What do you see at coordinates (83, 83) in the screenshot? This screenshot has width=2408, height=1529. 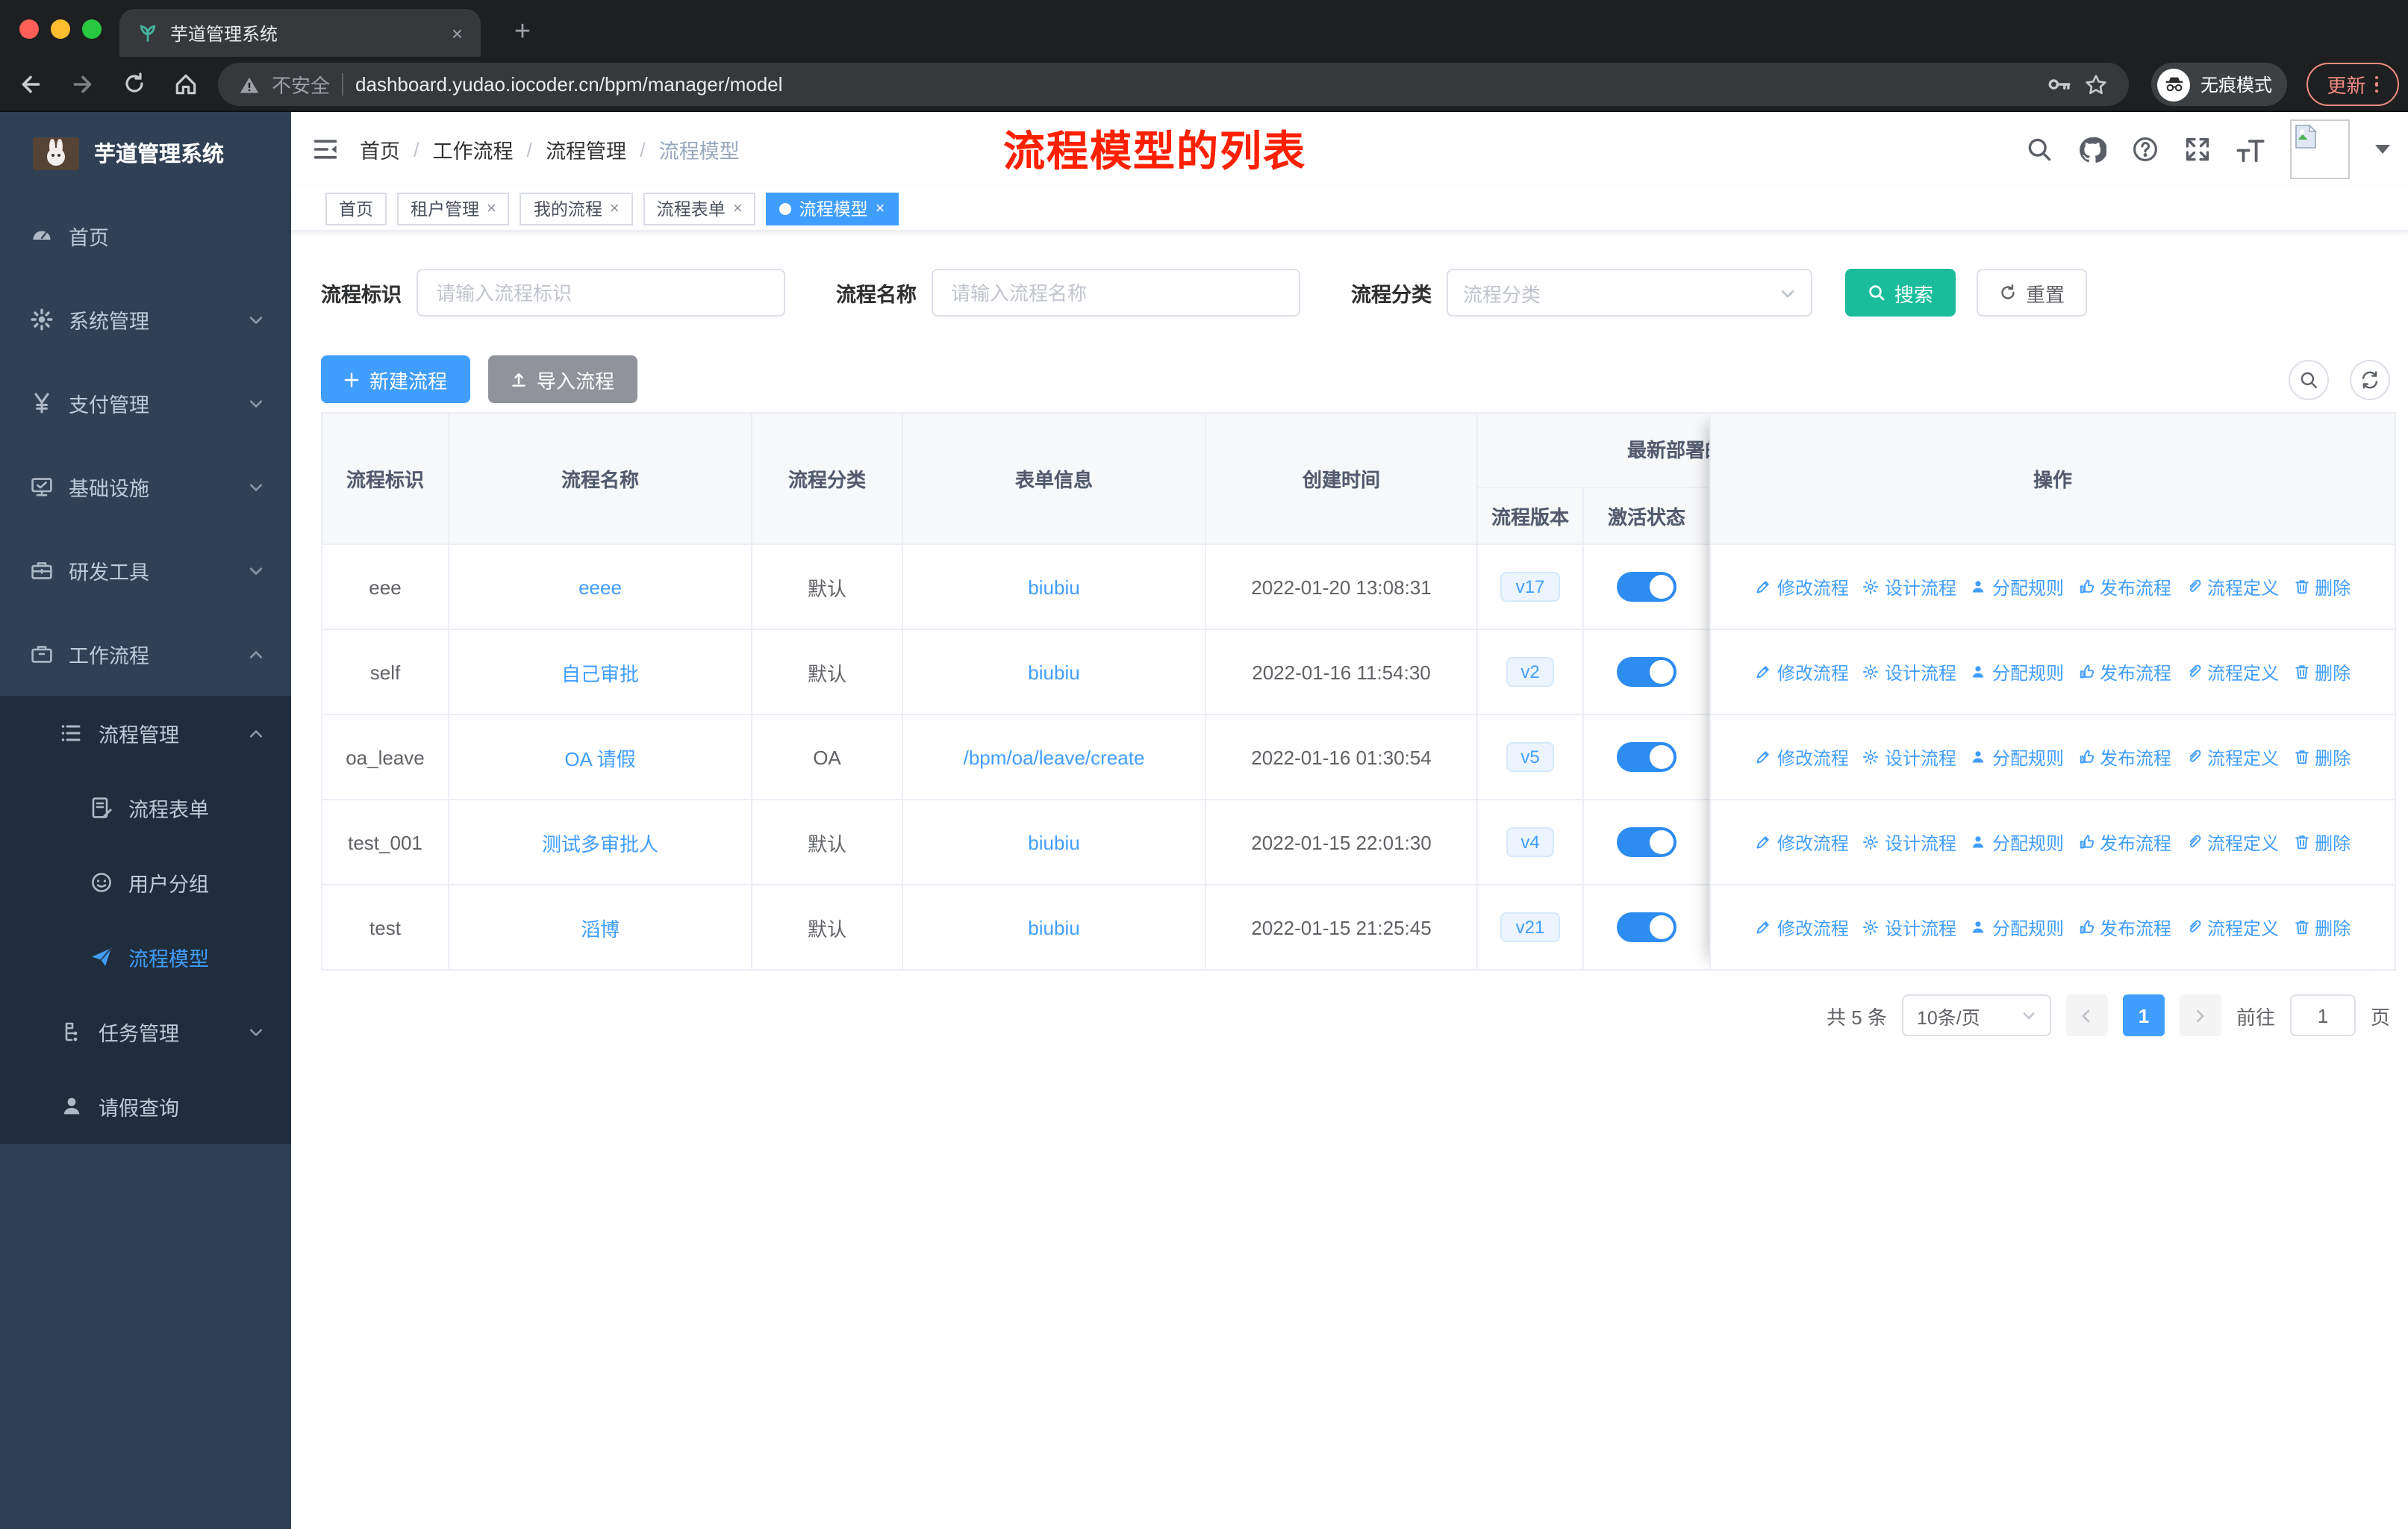 I see `forward-icon` at bounding box center [83, 83].